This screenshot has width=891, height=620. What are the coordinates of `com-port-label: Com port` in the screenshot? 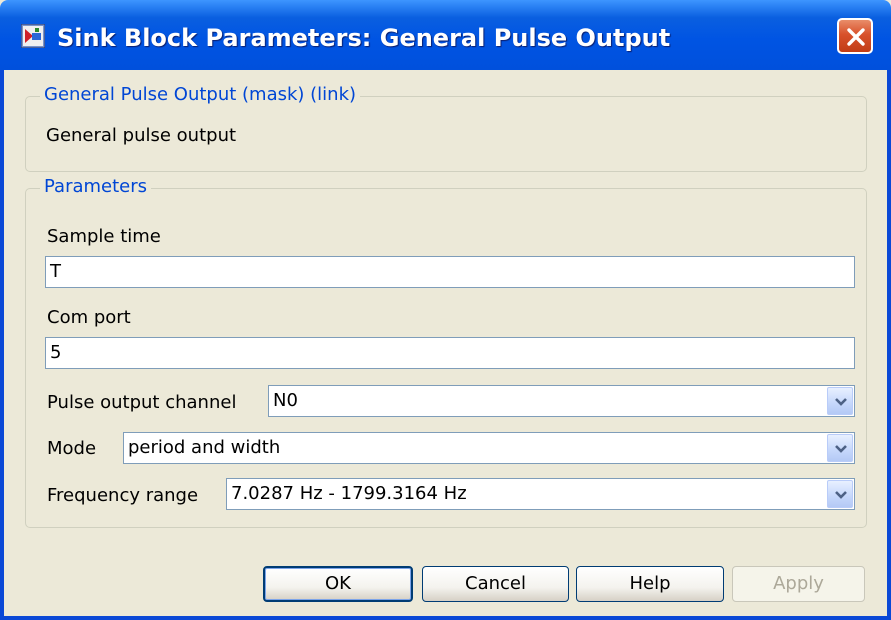 It's located at (89, 317).